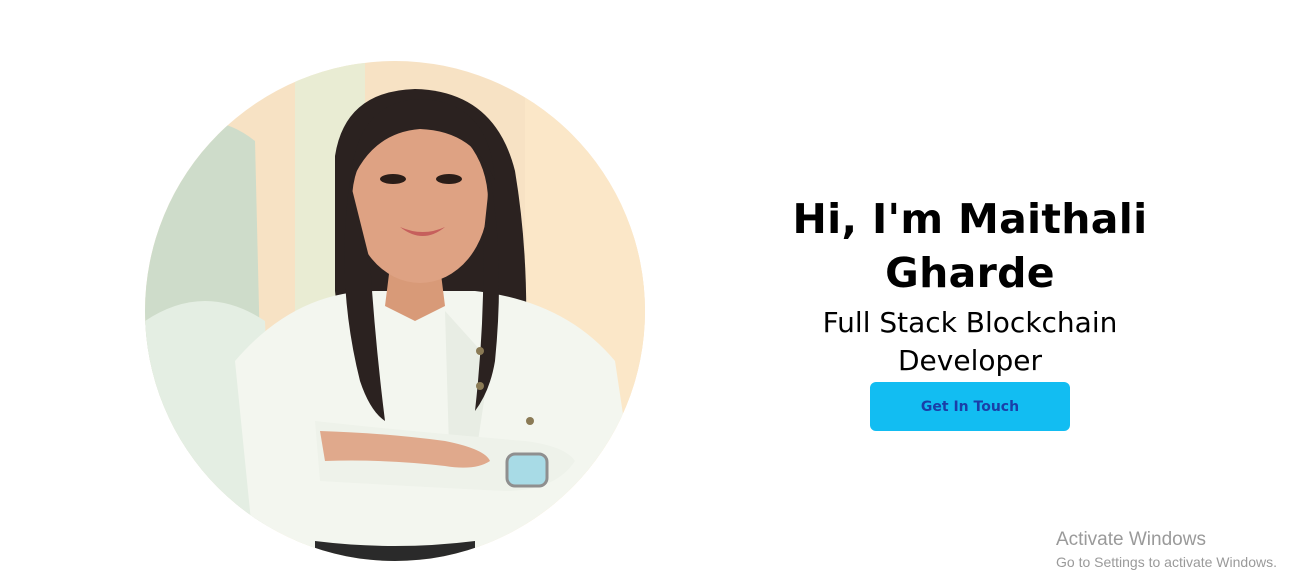  What do you see at coordinates (970, 406) in the screenshot?
I see `get-in-touch-button: Get In Touch` at bounding box center [970, 406].